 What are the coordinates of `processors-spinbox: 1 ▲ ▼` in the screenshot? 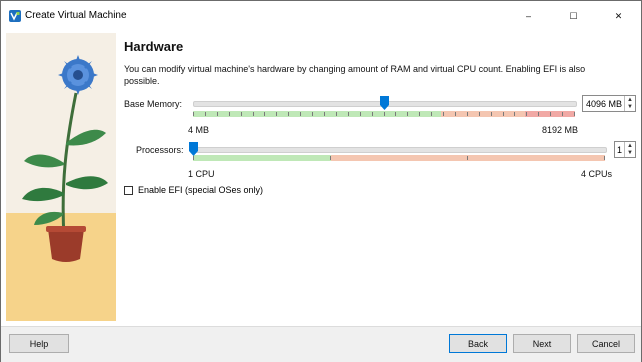 It's located at (625, 149).